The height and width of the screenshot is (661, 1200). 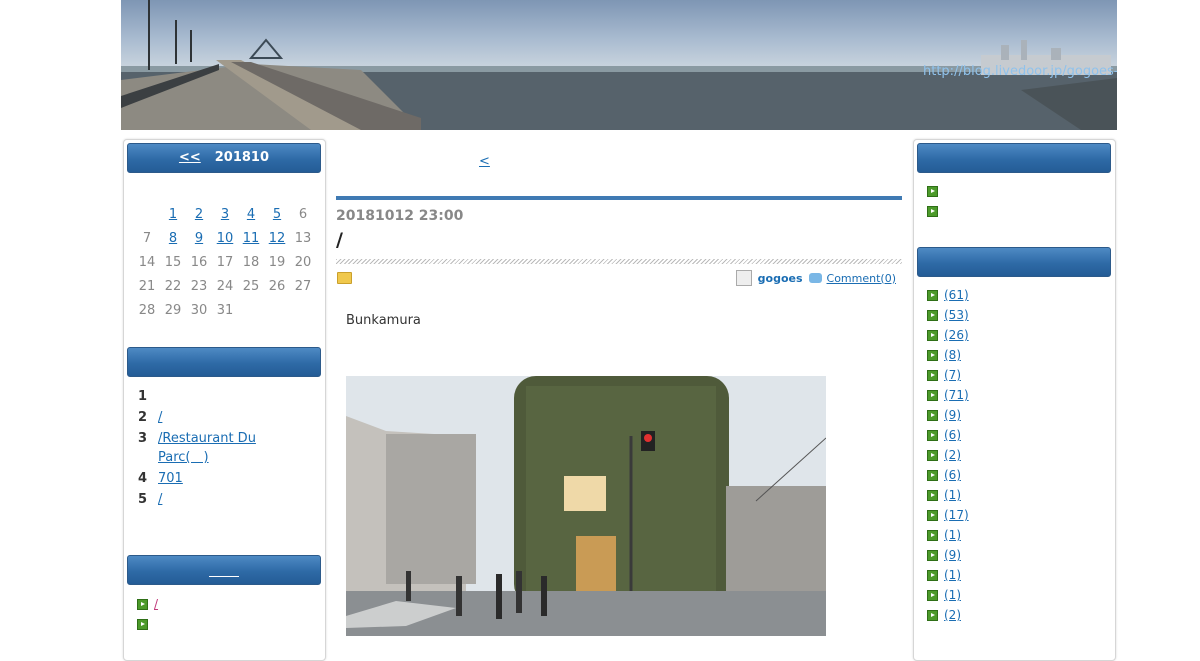 I want to click on calendar-day-link: 5, so click(x=277, y=214).